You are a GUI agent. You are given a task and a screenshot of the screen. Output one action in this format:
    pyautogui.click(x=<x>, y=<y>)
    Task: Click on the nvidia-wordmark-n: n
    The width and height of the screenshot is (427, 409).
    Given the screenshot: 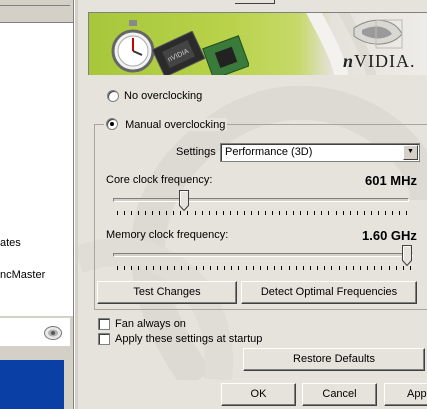 What is the action you would take?
    pyautogui.click(x=349, y=61)
    